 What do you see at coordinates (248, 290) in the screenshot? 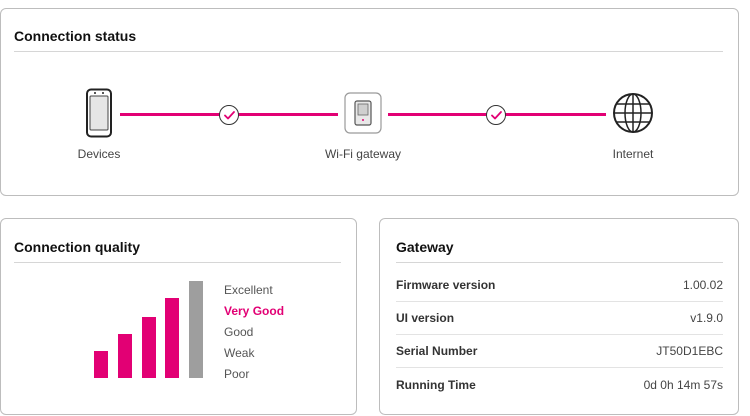
I see `quality-level: Excellent` at bounding box center [248, 290].